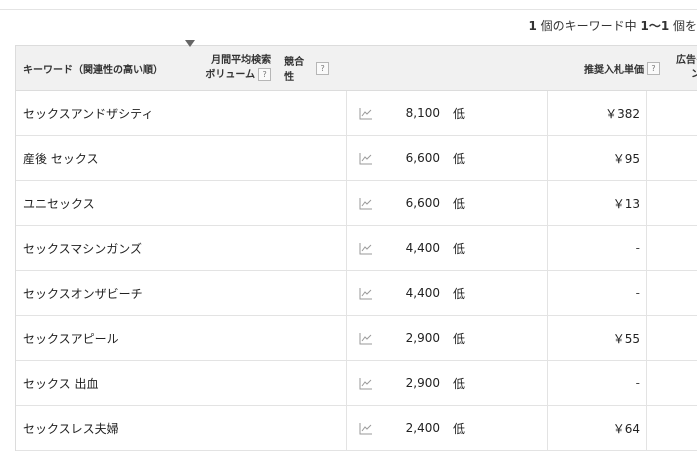 The image size is (697, 451). What do you see at coordinates (626, 158) in the screenshot?
I see `bid-value: ￥95` at bounding box center [626, 158].